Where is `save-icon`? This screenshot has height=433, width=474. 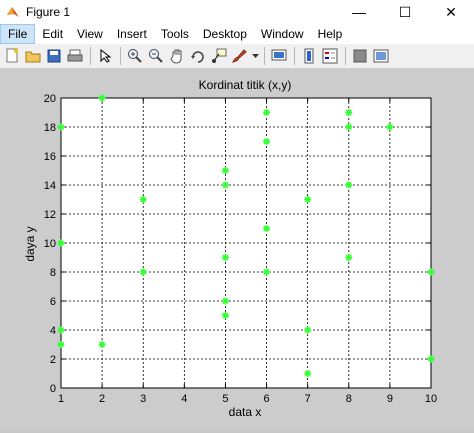
save-icon is located at coordinates (54, 56).